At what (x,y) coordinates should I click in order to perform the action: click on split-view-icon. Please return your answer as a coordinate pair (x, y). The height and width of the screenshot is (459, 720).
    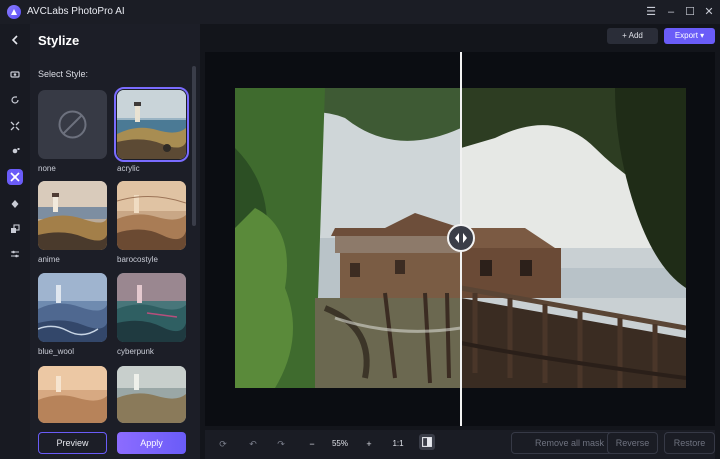
    Looking at the image, I should click on (427, 442).